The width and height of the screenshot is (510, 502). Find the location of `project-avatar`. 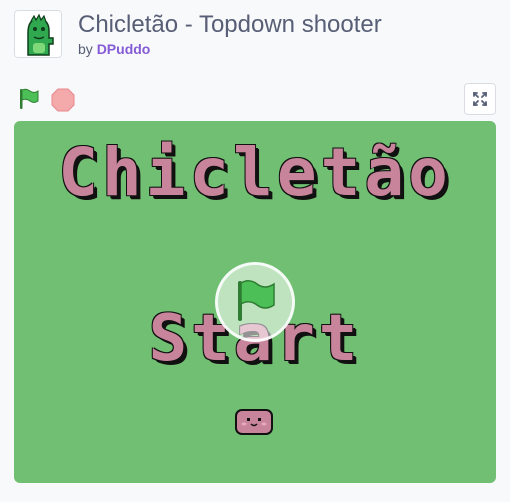

project-avatar is located at coordinates (38, 34).